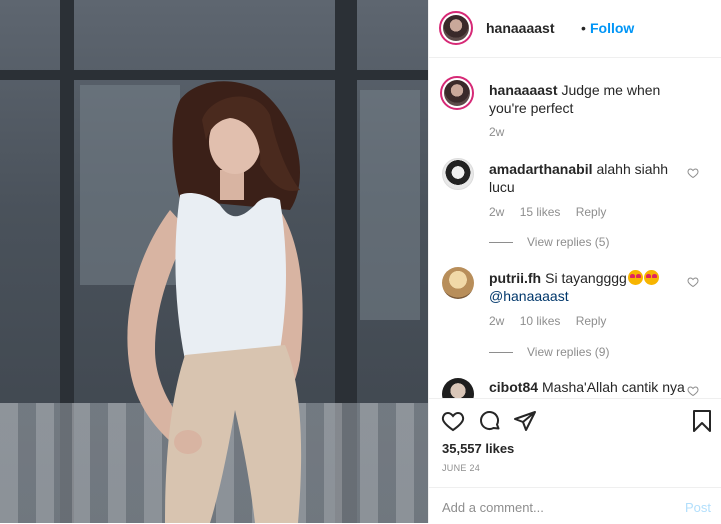  I want to click on comment-username: putrii.fh, so click(515, 278).